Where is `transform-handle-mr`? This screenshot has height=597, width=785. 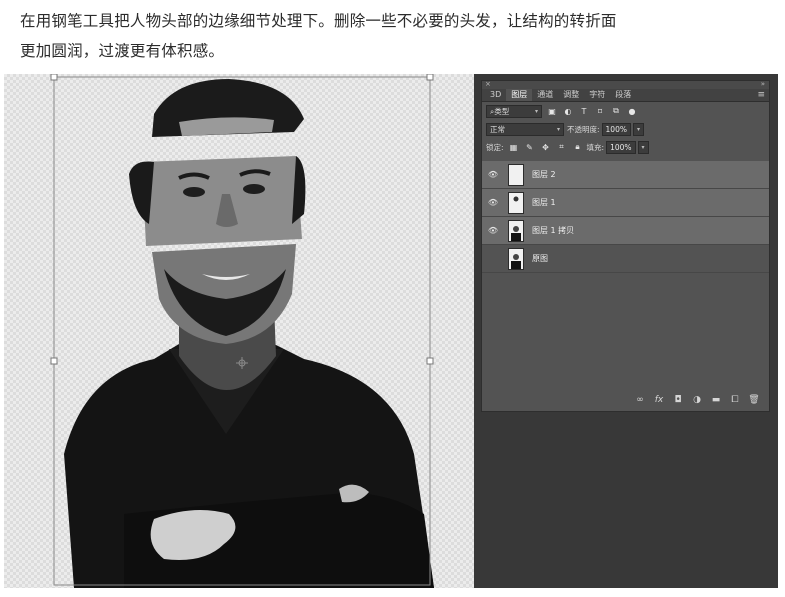
transform-handle-mr is located at coordinates (430, 361).